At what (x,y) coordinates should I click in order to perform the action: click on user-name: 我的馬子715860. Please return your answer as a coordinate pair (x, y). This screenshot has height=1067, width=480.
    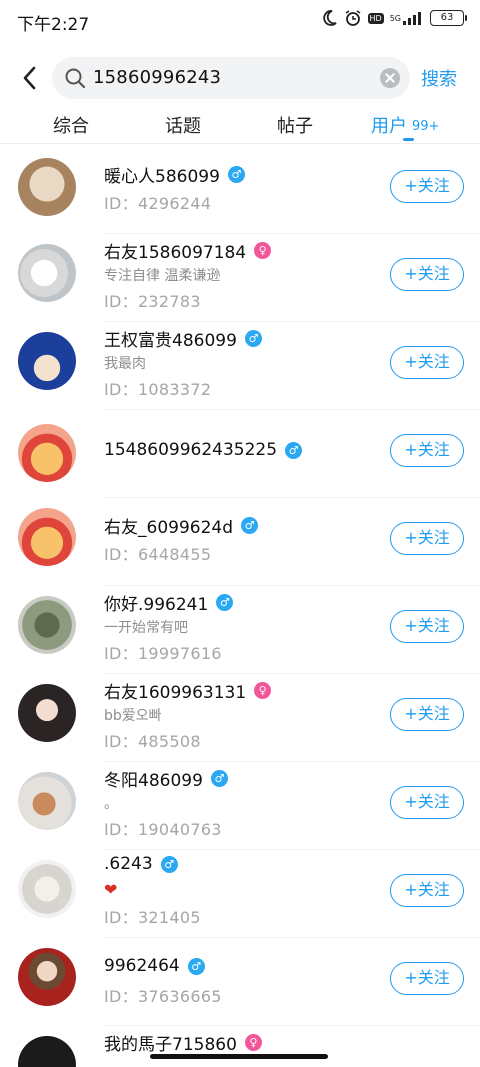
    Looking at the image, I should click on (170, 1042).